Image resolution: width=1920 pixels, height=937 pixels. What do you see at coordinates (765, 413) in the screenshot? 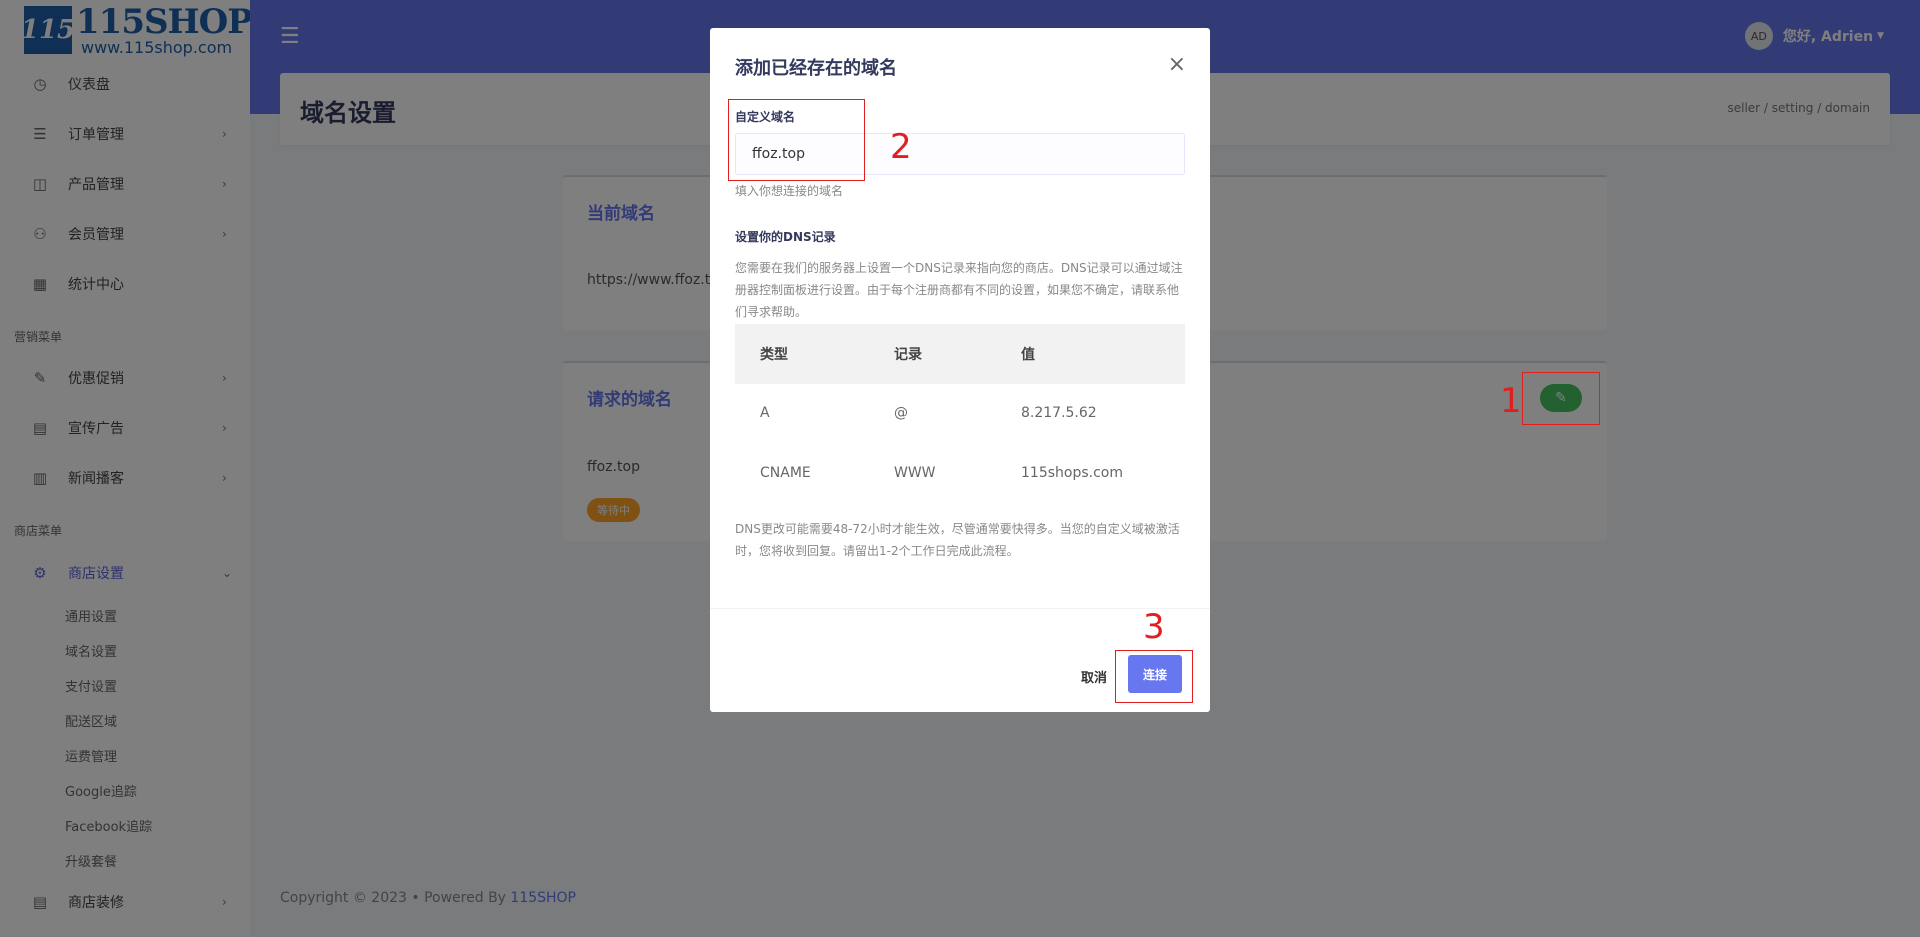
I see `dns-cell-type: A` at bounding box center [765, 413].